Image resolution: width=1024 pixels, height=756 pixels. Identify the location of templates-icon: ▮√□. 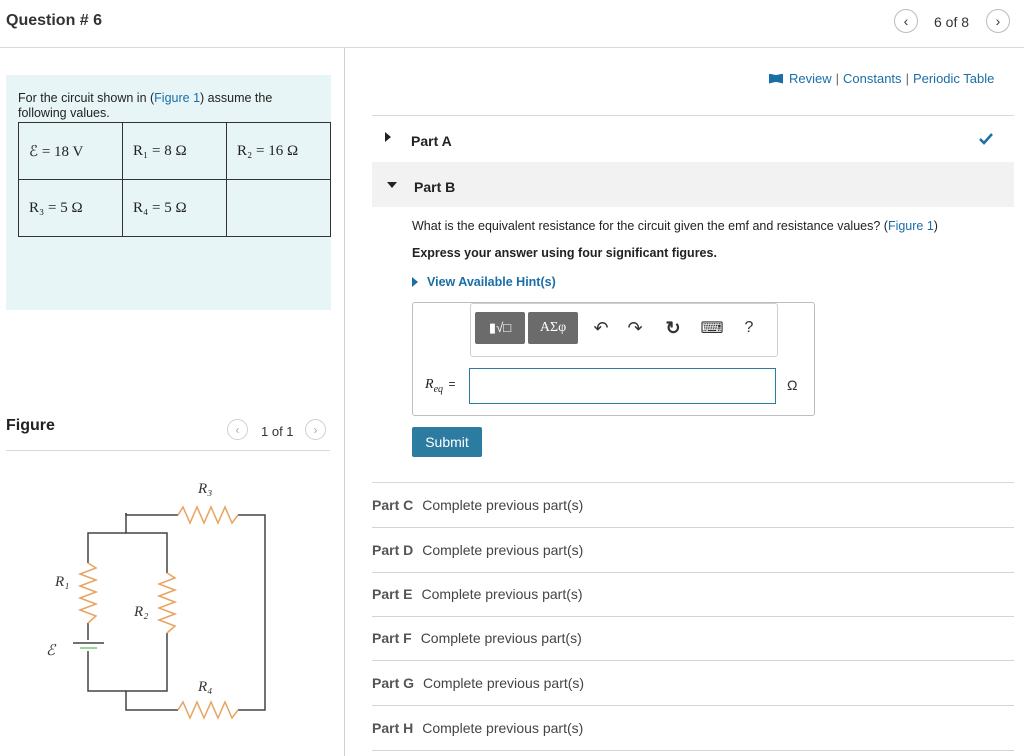
(500, 327).